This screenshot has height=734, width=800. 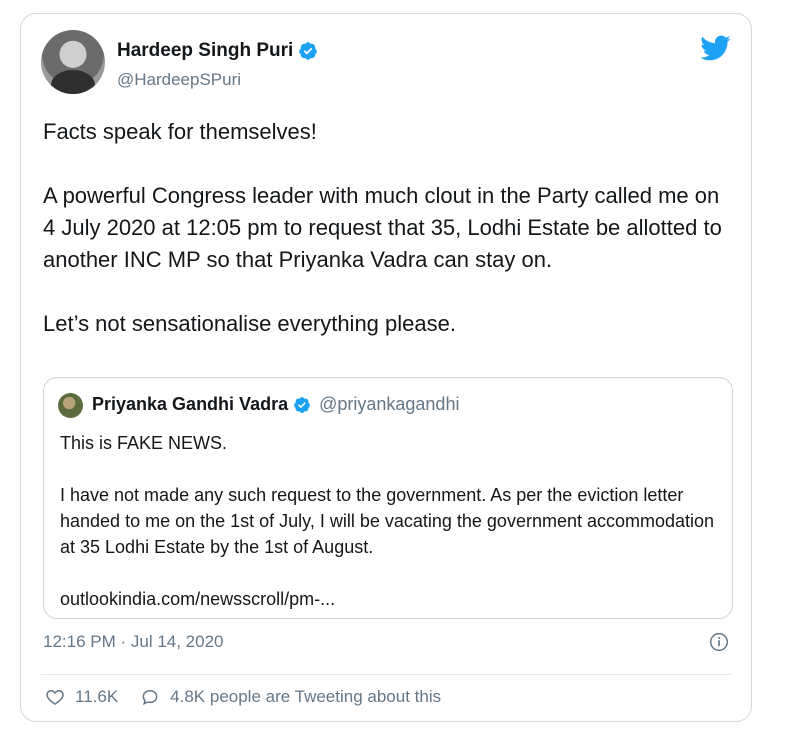 I want to click on author-avatar, so click(x=73, y=62).